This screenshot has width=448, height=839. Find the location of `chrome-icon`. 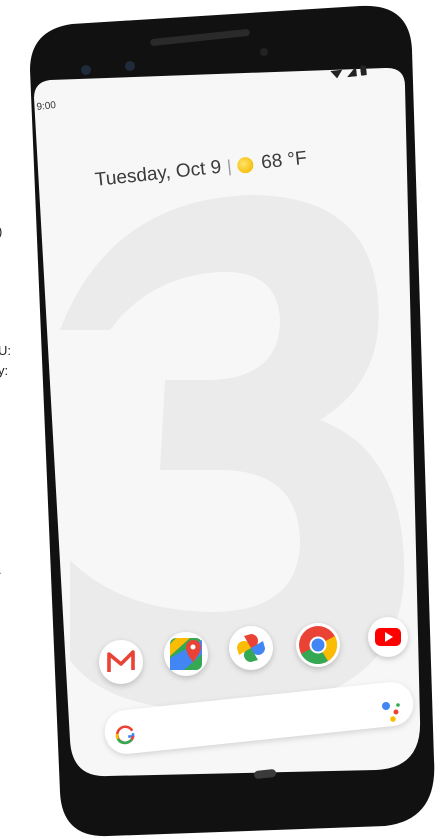

chrome-icon is located at coordinates (318, 645).